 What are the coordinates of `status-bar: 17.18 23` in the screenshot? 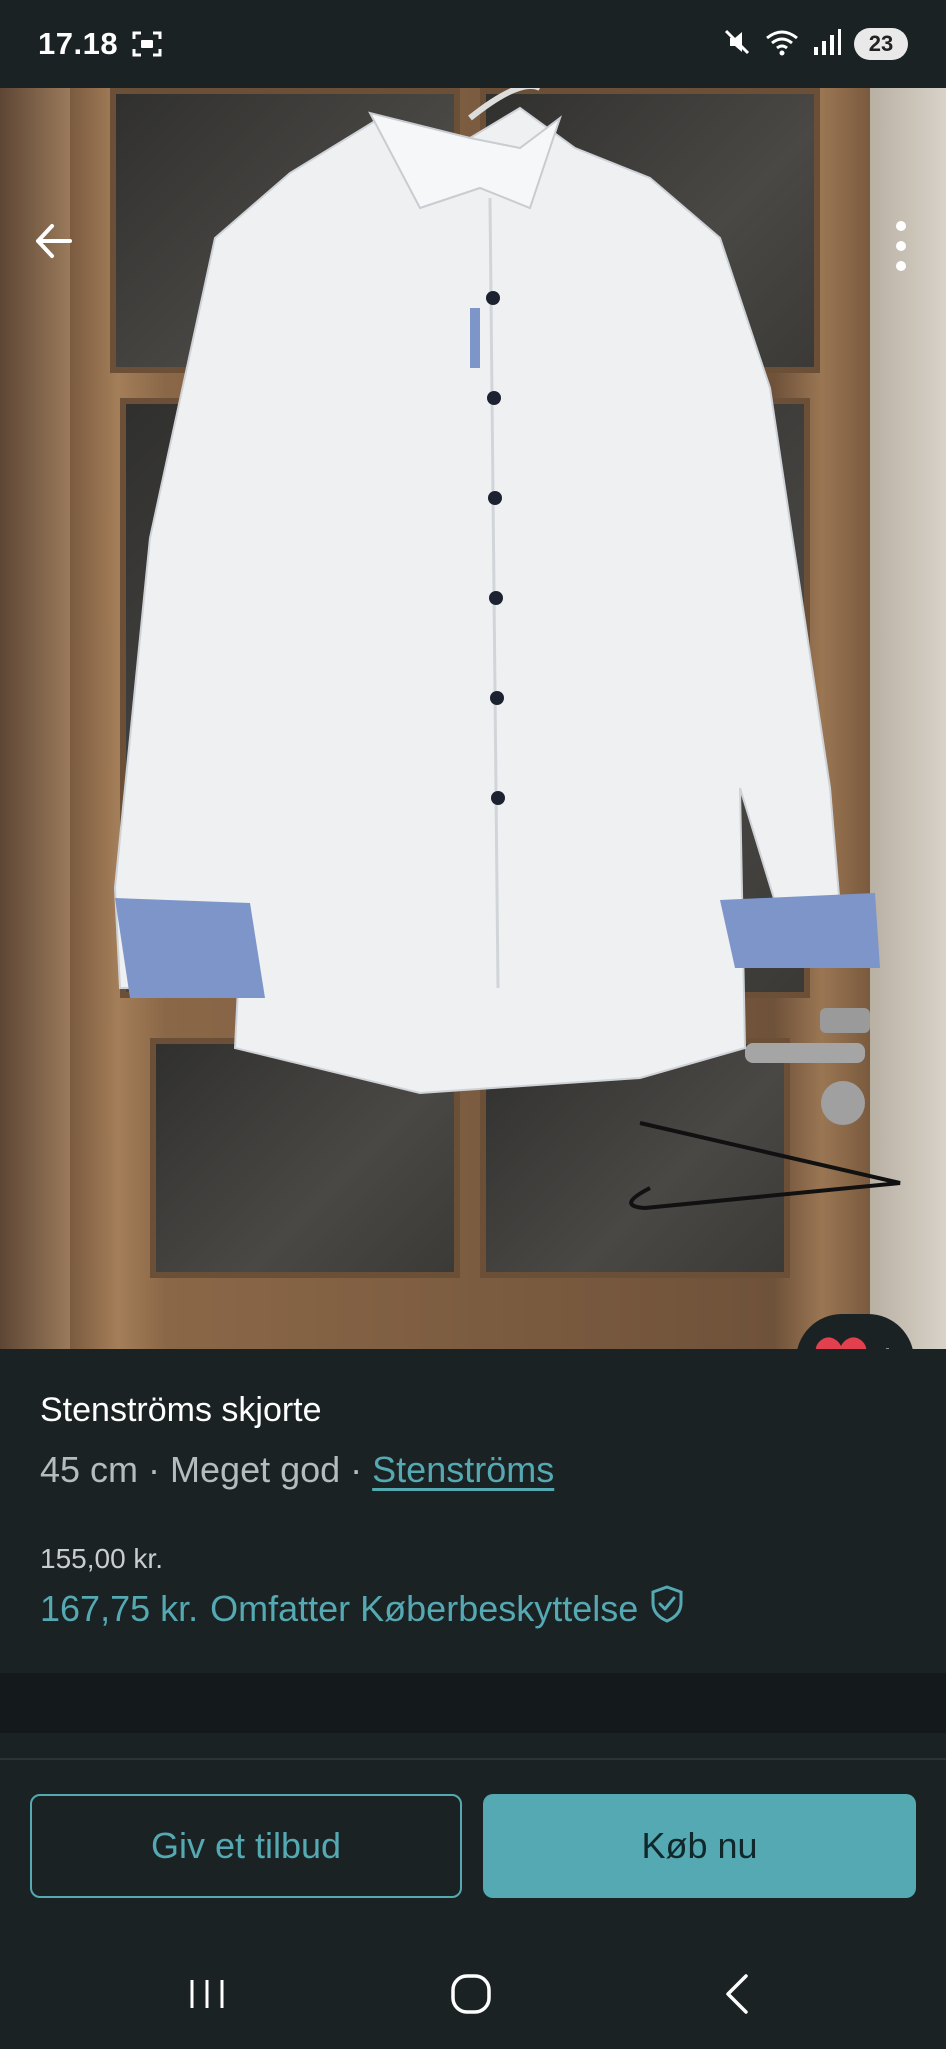 It's located at (473, 44).